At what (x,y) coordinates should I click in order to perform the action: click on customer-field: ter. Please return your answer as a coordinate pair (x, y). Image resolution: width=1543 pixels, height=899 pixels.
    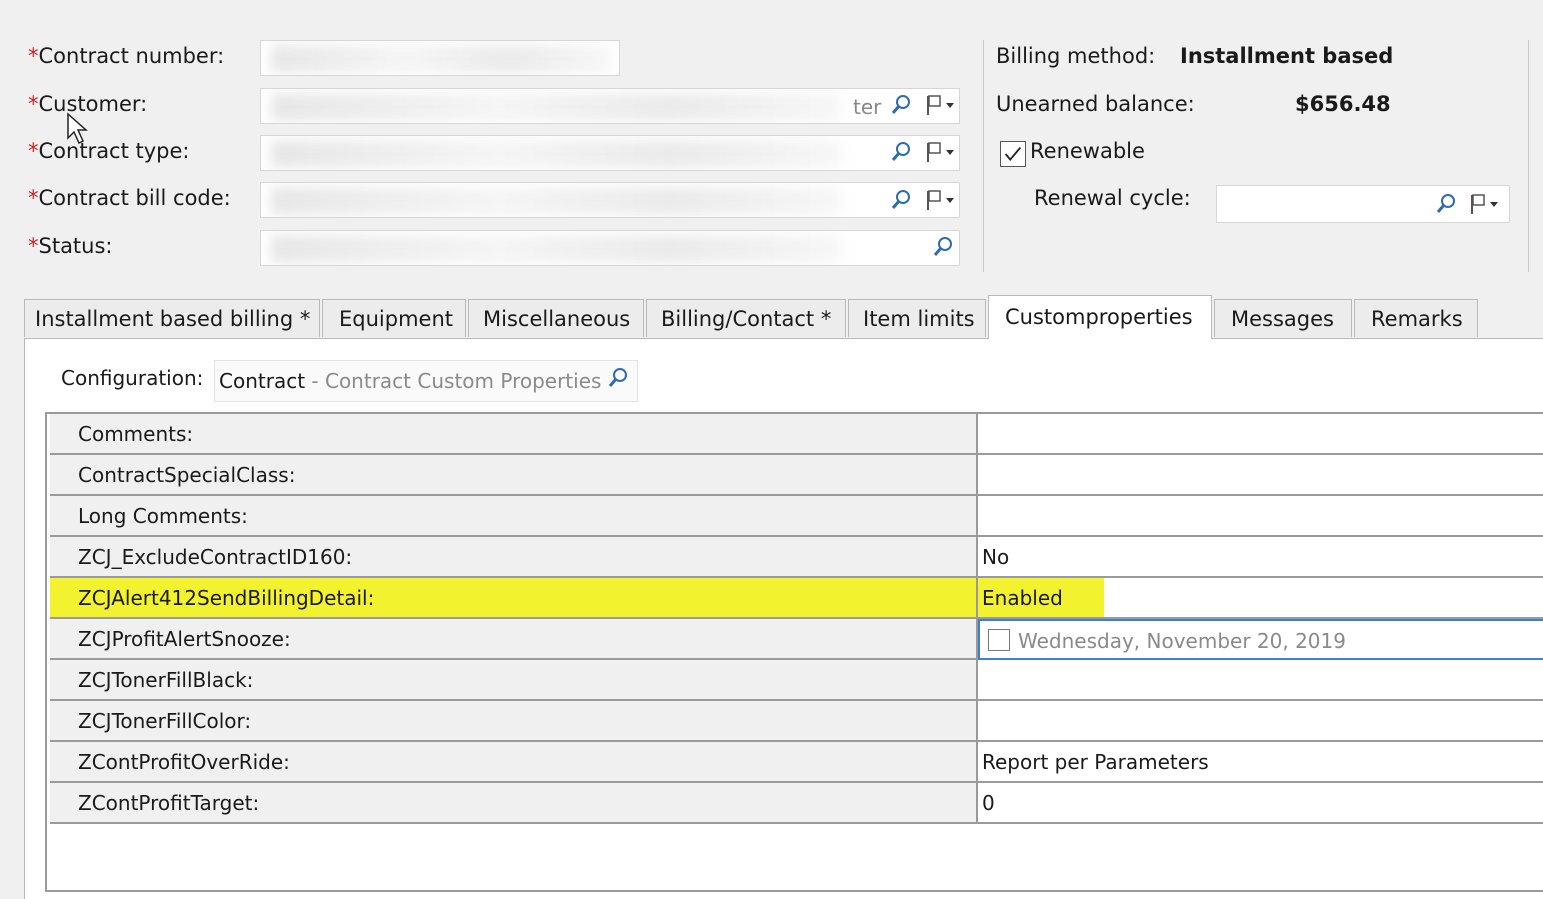
    Looking at the image, I should click on (610, 106).